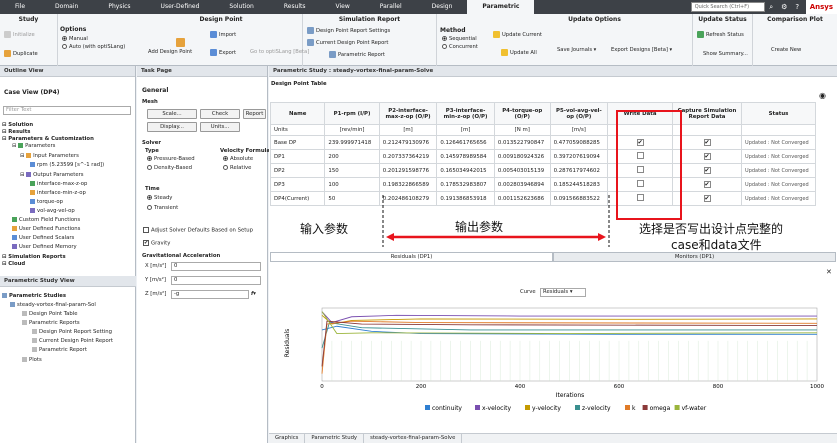 This screenshot has height=443, width=837. What do you see at coordinates (335, 438) in the screenshot?
I see `bottom-tab: Parametric Study` at bounding box center [335, 438].